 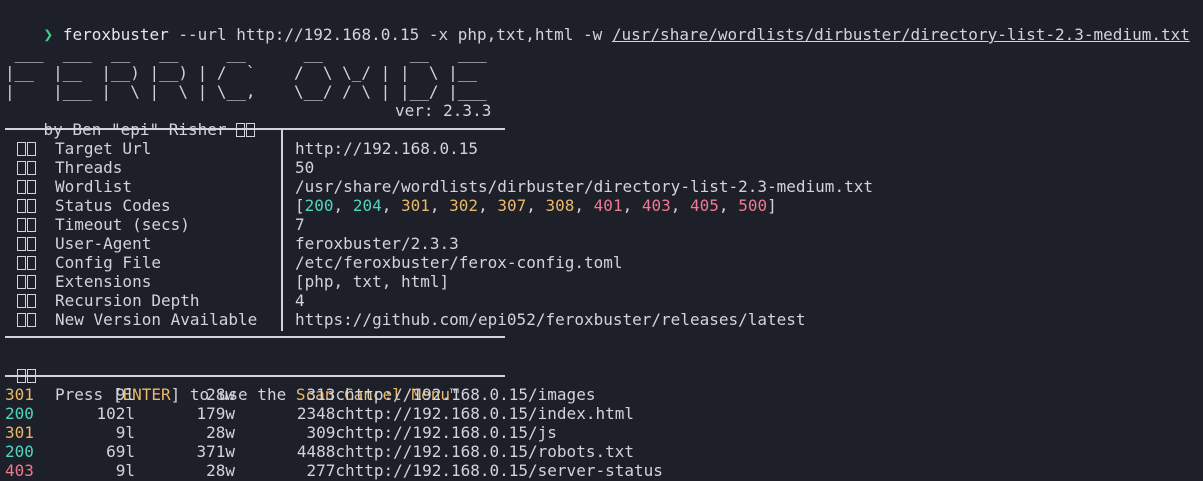 What do you see at coordinates (600, 224) in the screenshot?
I see `config-row: Timeout (secs) 7` at bounding box center [600, 224].